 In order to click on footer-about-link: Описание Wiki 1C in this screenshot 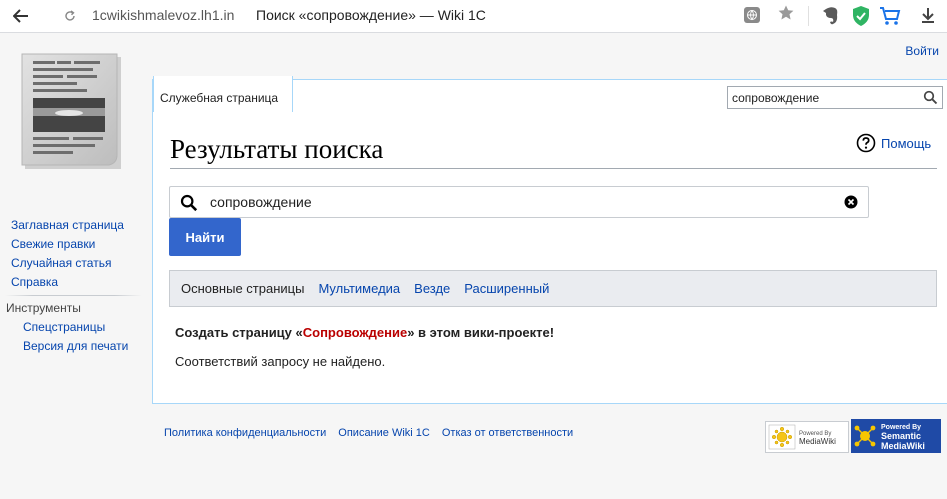, I will do `click(384, 433)`.